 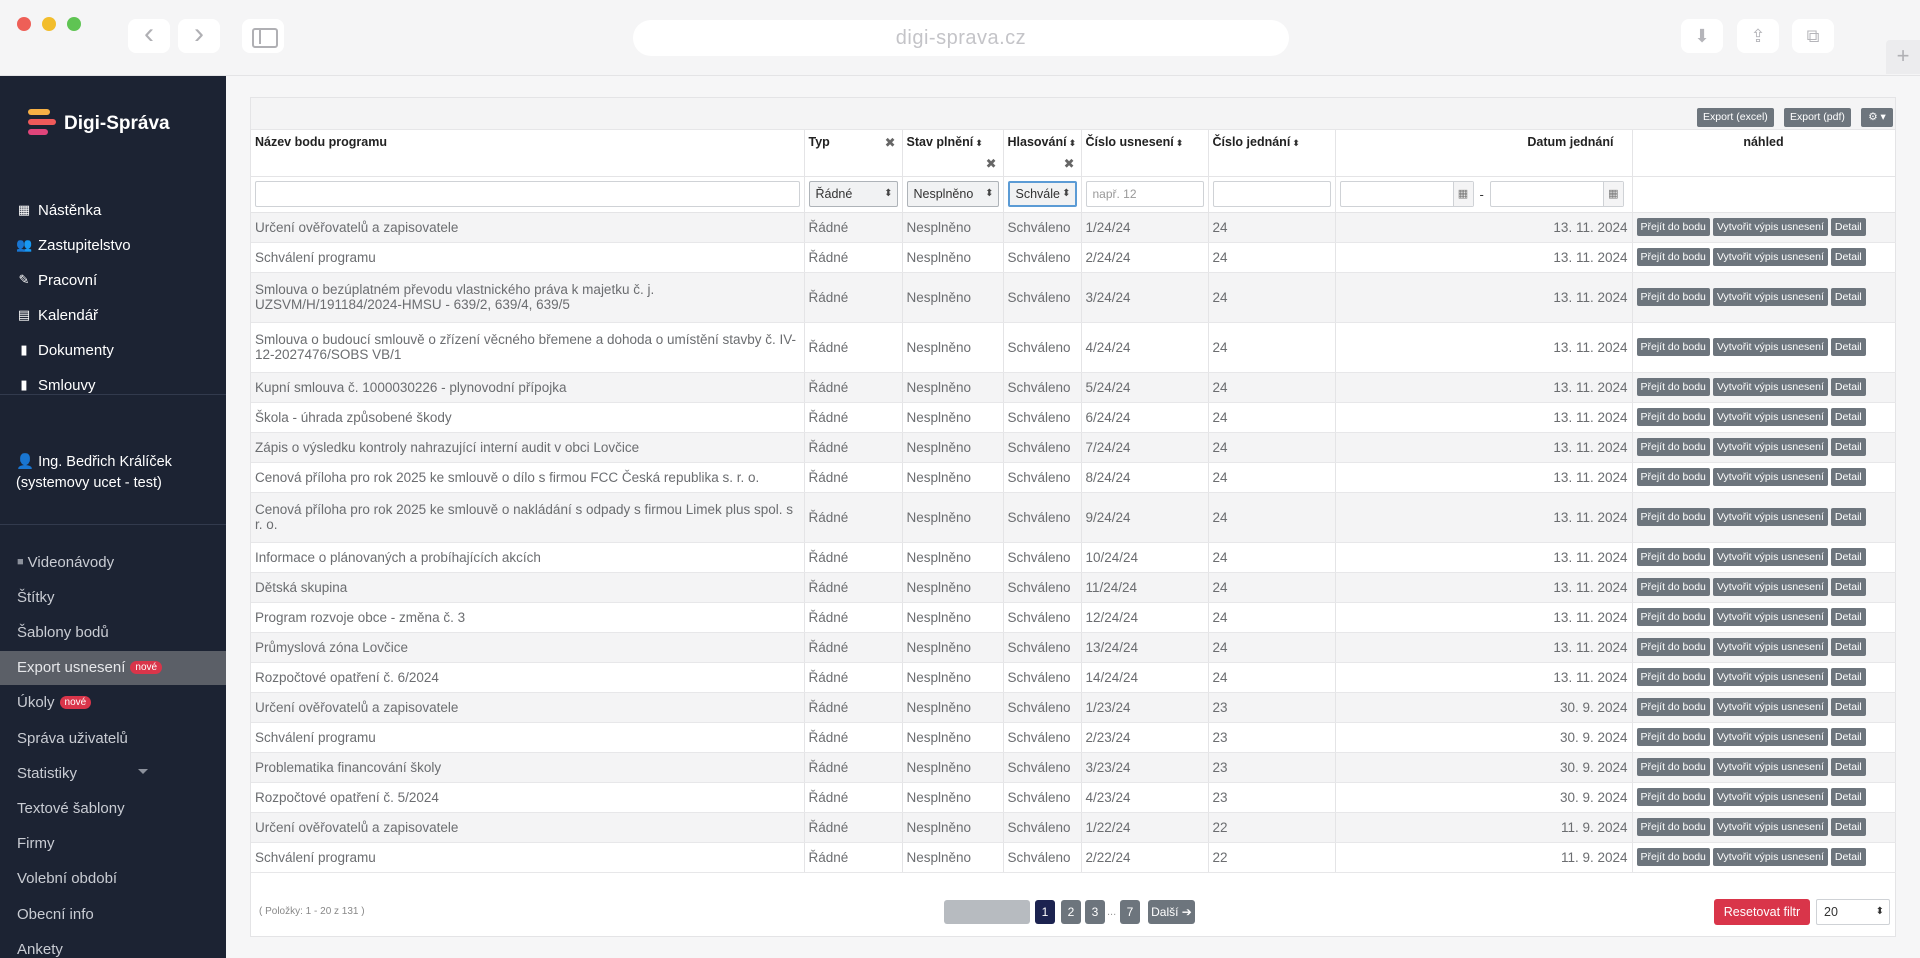 What do you see at coordinates (1813, 36) in the screenshot?
I see `tabs-overview-icon: ⧉` at bounding box center [1813, 36].